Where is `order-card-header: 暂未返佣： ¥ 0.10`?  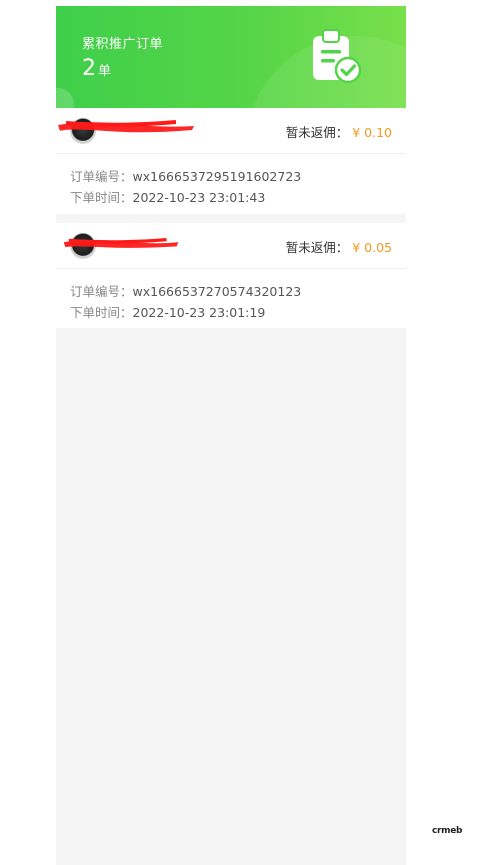 order-card-header: 暂未返佣： ¥ 0.10 is located at coordinates (231, 131).